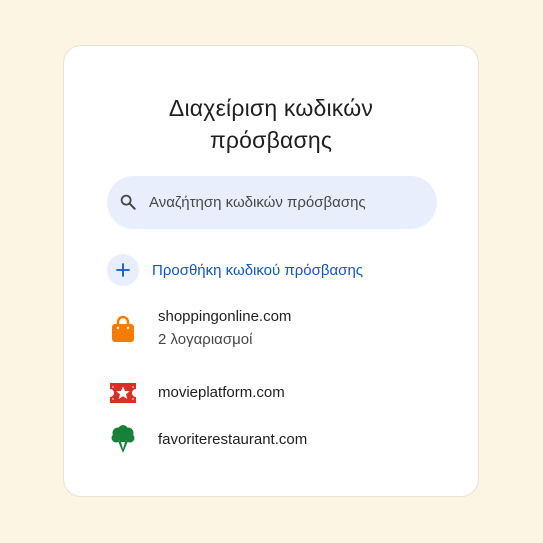 The width and height of the screenshot is (543, 543). I want to click on page-title-line-1: Διαχείριση κωδικών, so click(271, 108).